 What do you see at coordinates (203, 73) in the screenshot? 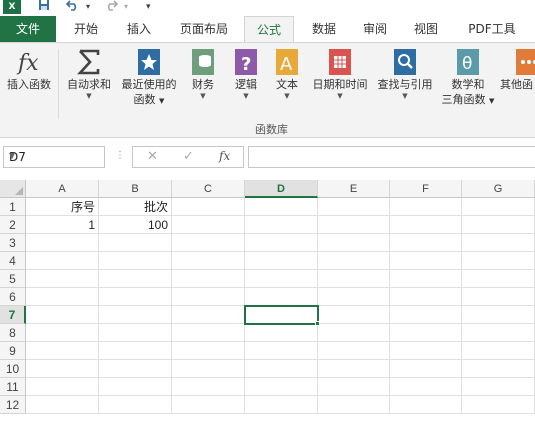
I see `financial-button: 财务 ▼` at bounding box center [203, 73].